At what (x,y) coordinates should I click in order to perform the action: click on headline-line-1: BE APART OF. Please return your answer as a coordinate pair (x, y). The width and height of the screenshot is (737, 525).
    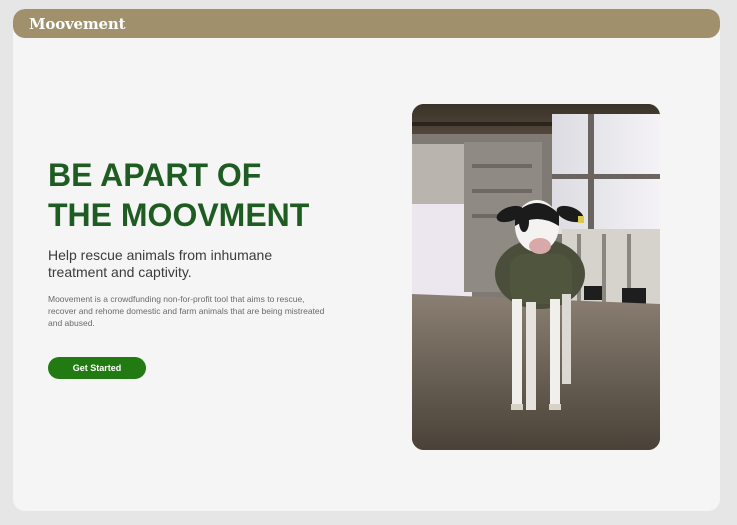
    Looking at the image, I should click on (155, 175).